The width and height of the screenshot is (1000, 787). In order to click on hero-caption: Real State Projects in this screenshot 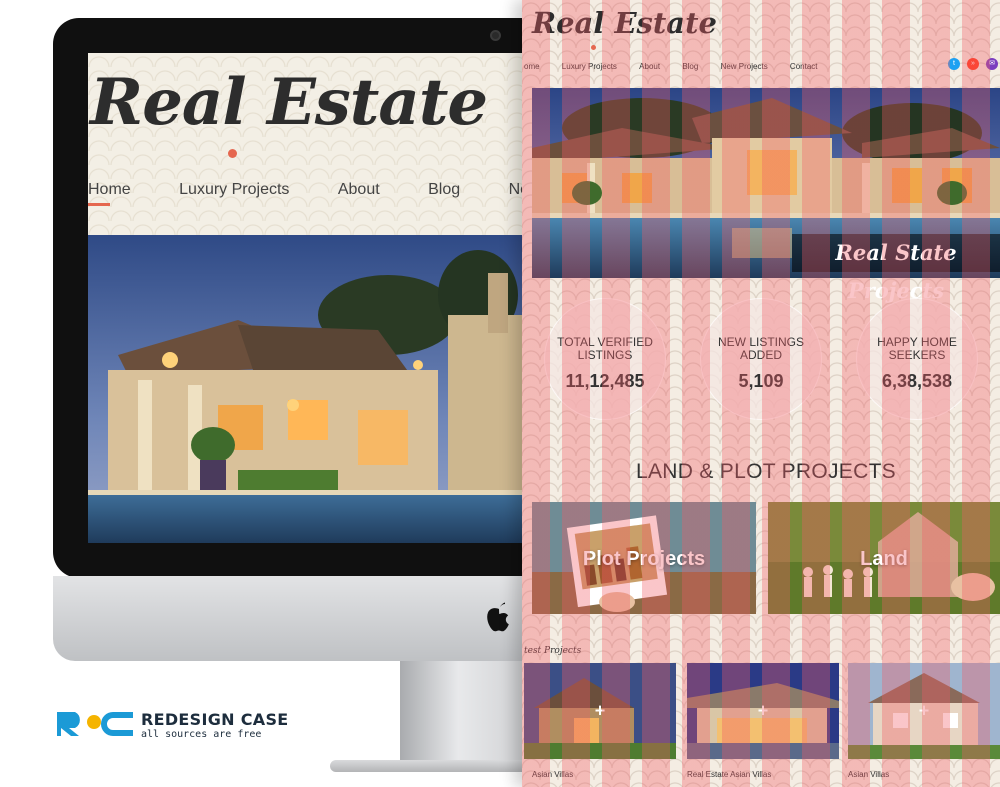, I will do `click(896, 268)`.